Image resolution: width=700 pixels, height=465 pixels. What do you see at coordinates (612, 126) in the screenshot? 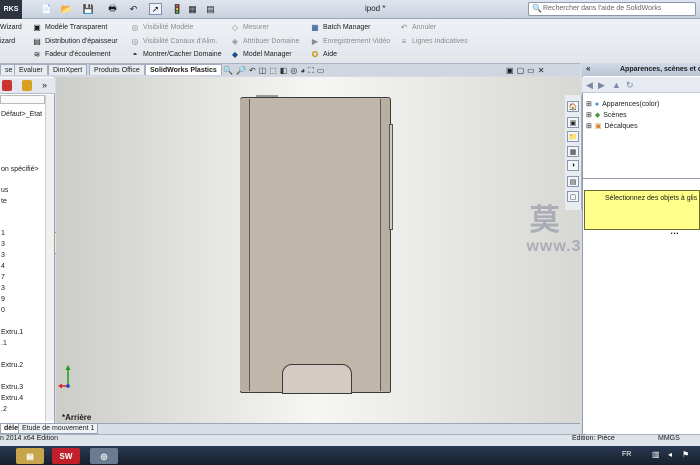
I see `tree-item-decals: ⊞ ▣ Décalques` at bounding box center [612, 126].